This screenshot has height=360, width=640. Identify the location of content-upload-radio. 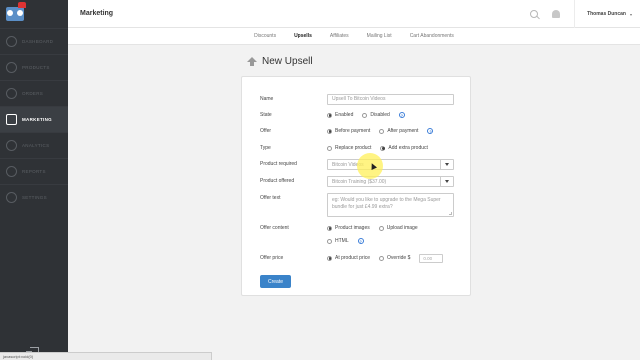
(381, 228).